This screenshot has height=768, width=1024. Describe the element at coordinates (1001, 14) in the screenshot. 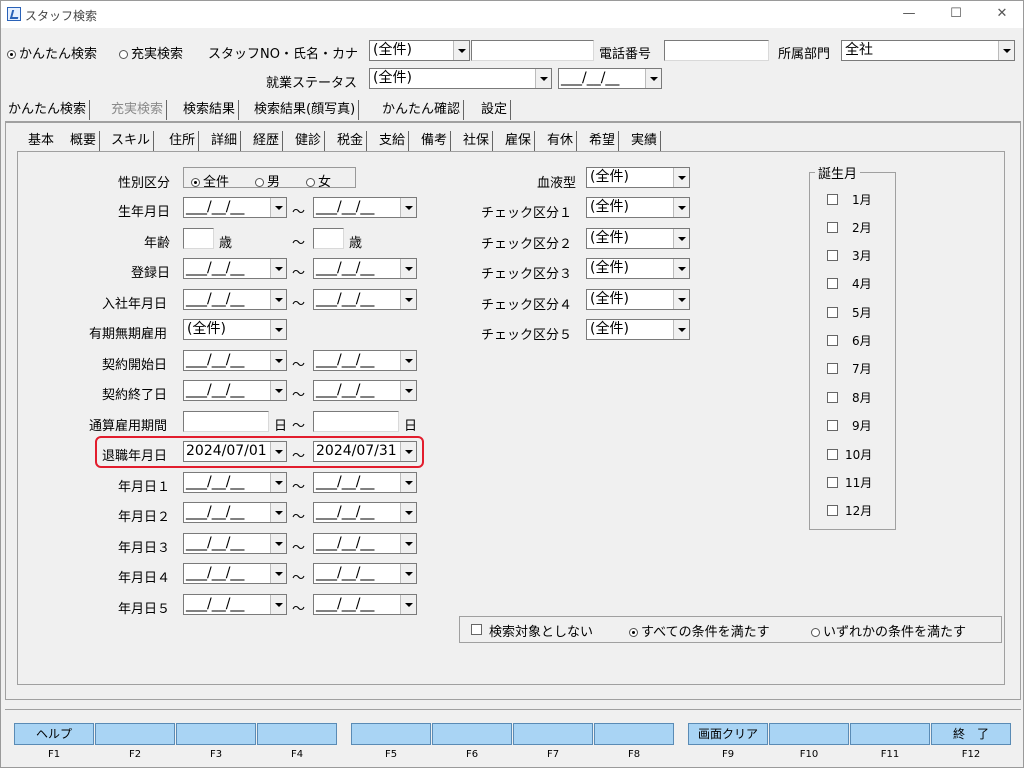

I see `close-button: ✕` at that location.